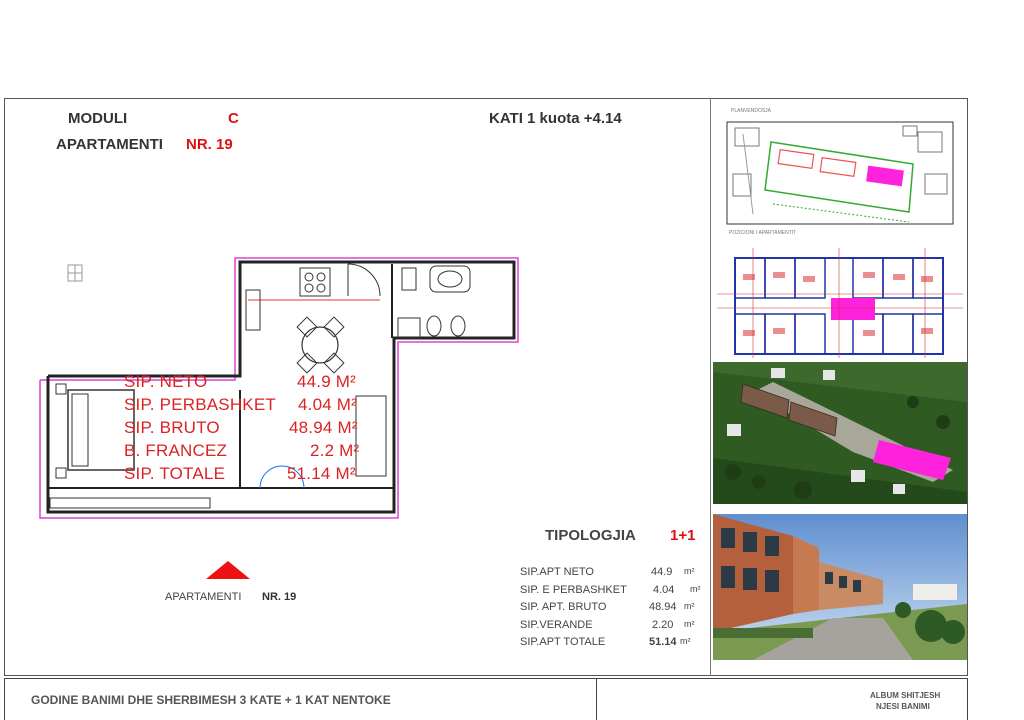 This screenshot has width=1024, height=720. Describe the element at coordinates (555, 118) in the screenshot. I see `floor-level: KATI 1 kuota +4.14` at that location.